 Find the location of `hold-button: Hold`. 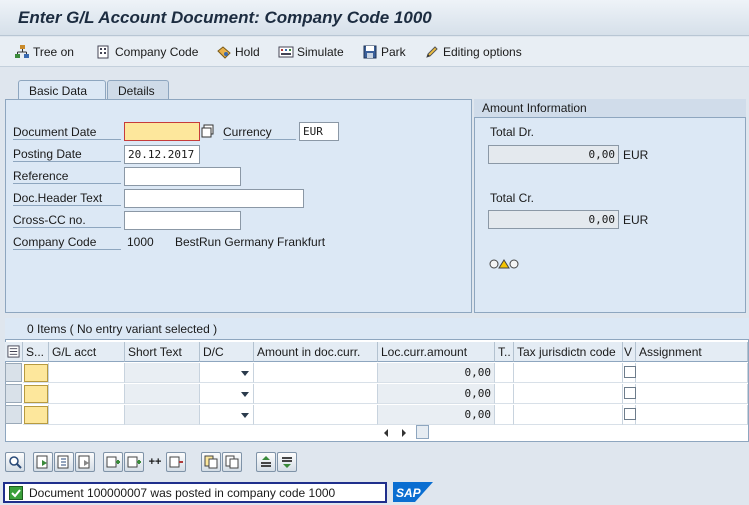

hold-button: Hold is located at coordinates (238, 52).